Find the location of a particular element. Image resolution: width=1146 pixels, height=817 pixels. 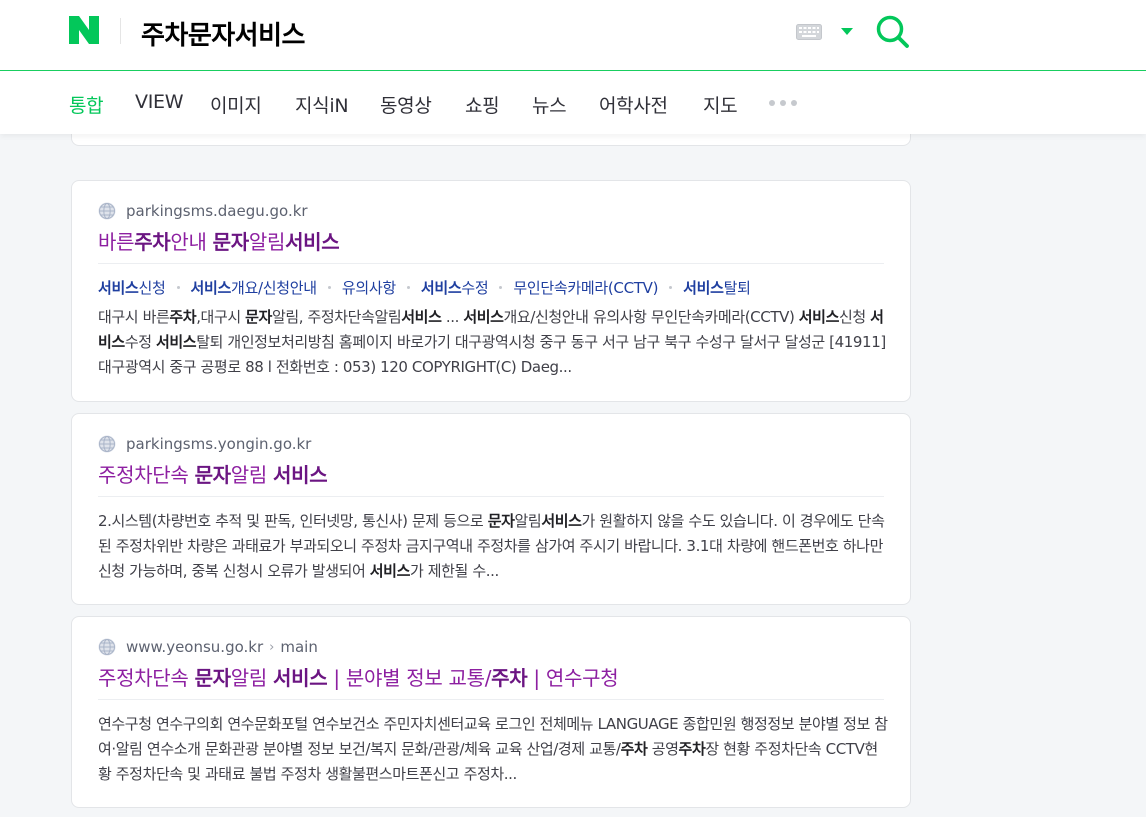

top-bar: 주차문자서비스 is located at coordinates (573, 35).